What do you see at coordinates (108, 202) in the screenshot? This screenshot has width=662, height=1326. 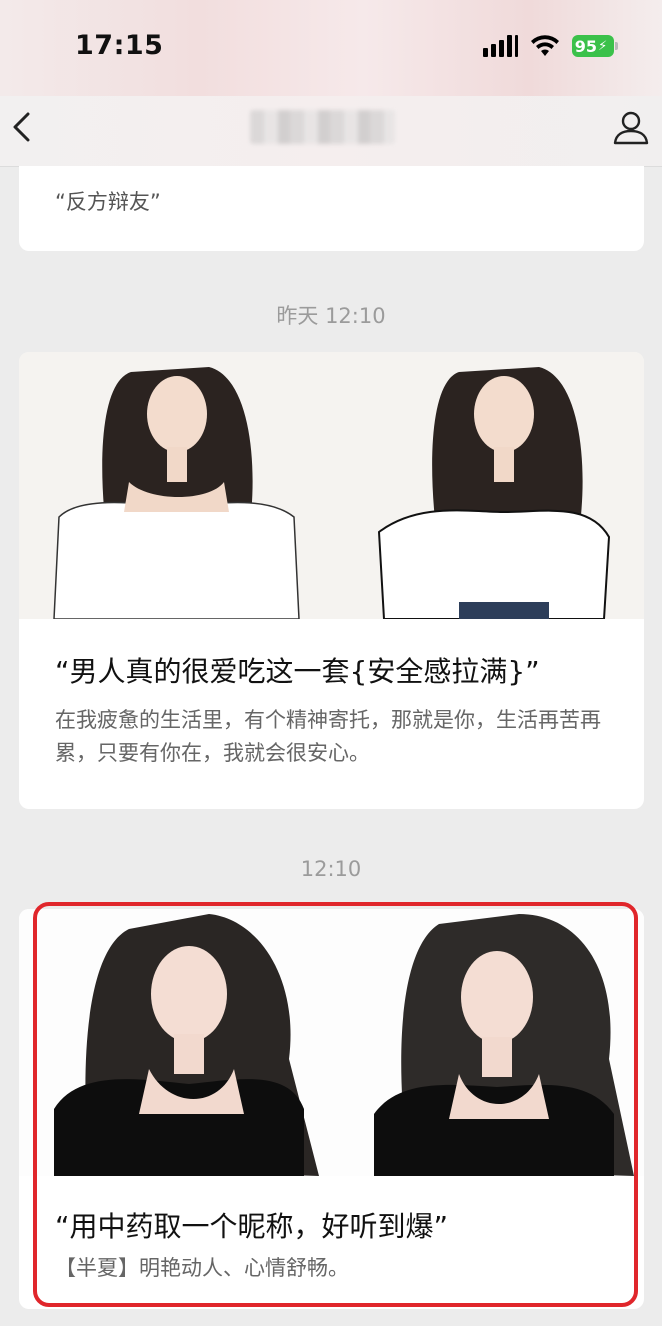 I see `article-title: “反方辩友”` at bounding box center [108, 202].